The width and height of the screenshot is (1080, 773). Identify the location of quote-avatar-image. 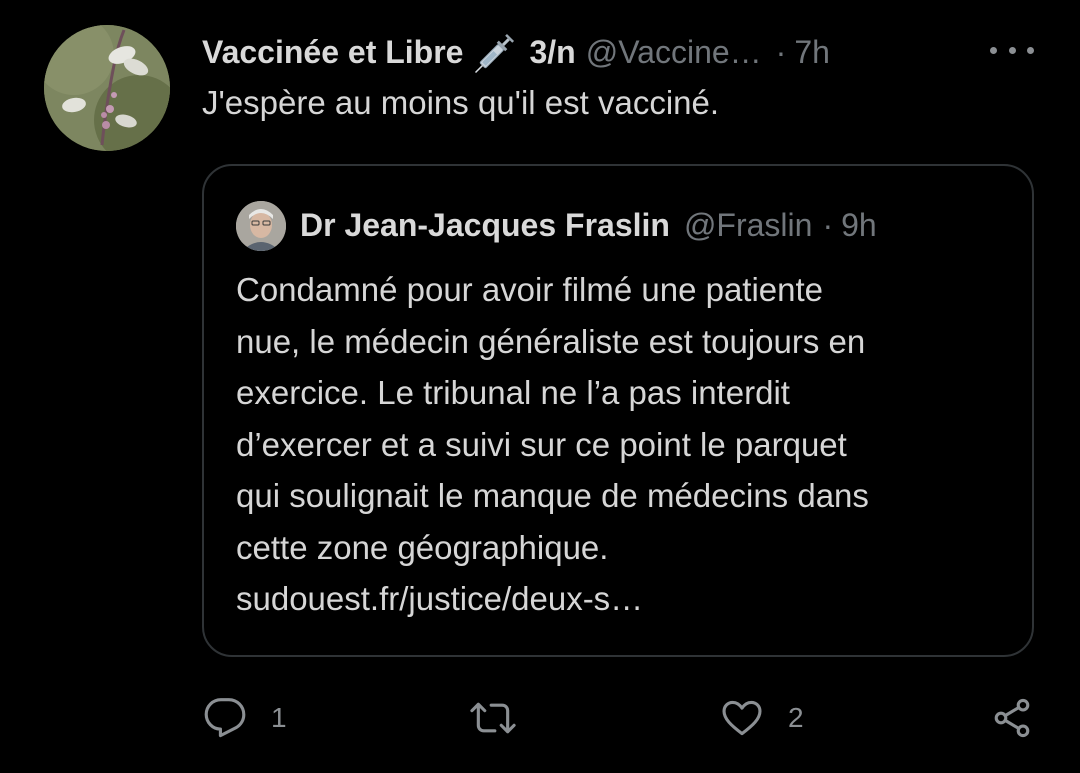
(261, 226).